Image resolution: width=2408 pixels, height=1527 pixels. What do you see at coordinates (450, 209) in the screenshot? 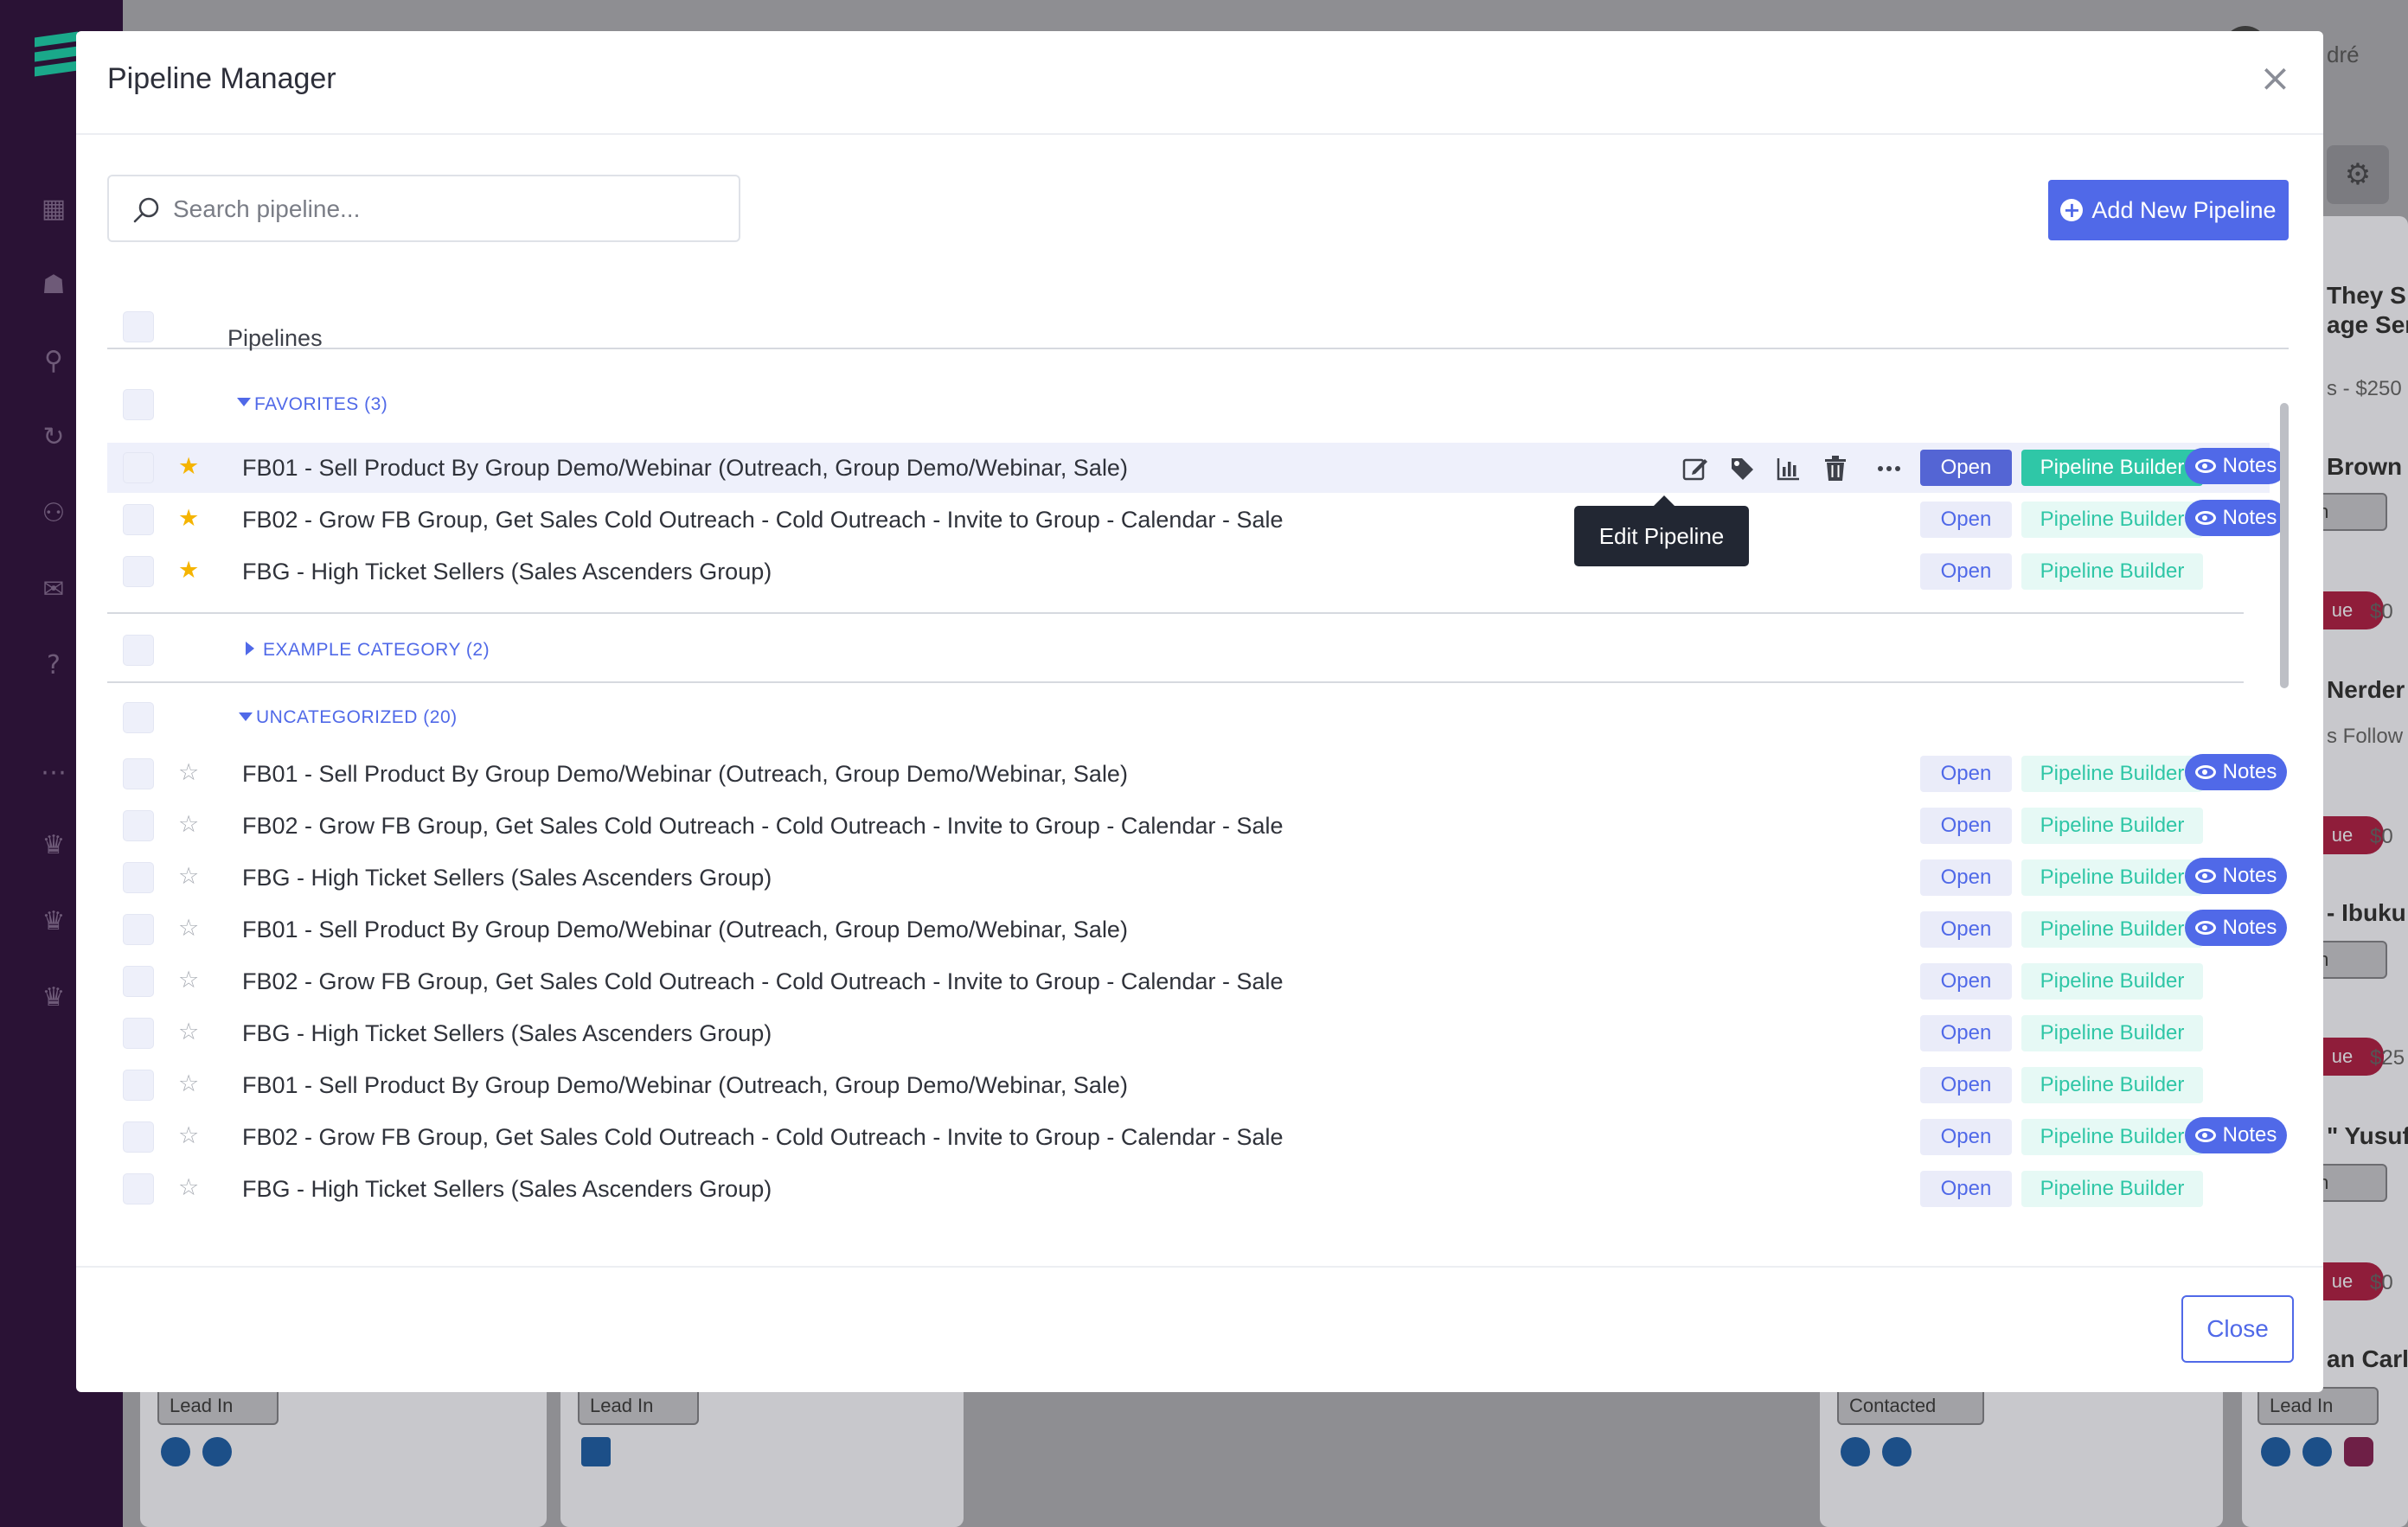
I see `search-input` at bounding box center [450, 209].